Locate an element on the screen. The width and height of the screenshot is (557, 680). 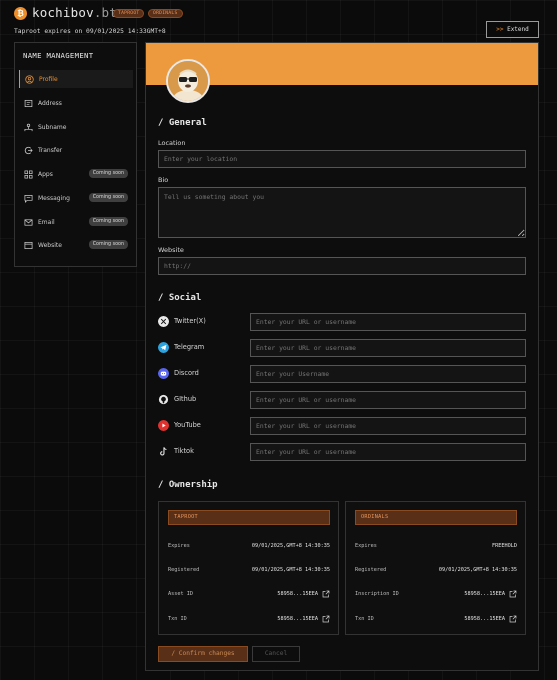
twitter-input is located at coordinates (388, 322).